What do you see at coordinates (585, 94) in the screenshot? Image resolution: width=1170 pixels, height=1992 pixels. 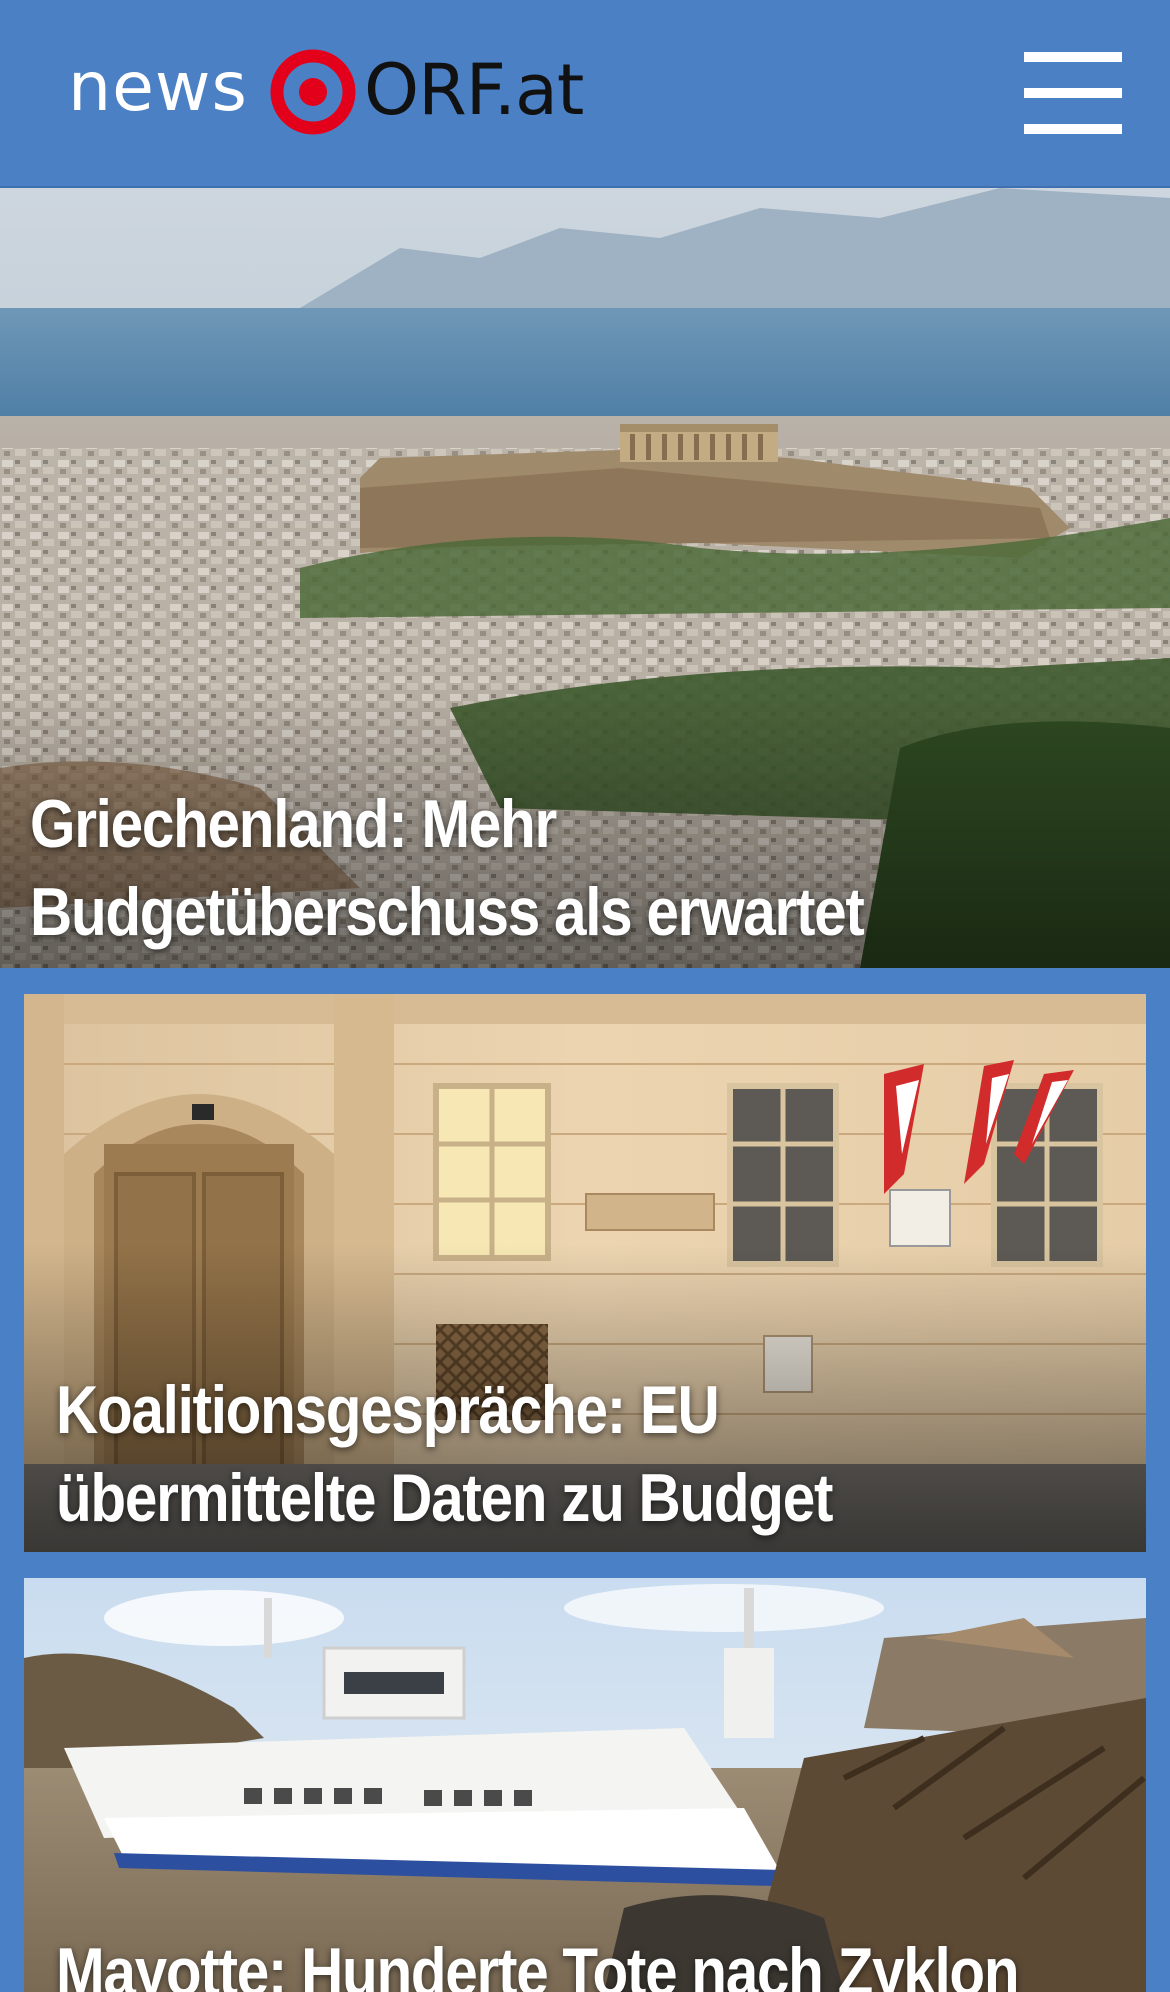 I see `site-header: news ORF.at` at bounding box center [585, 94].